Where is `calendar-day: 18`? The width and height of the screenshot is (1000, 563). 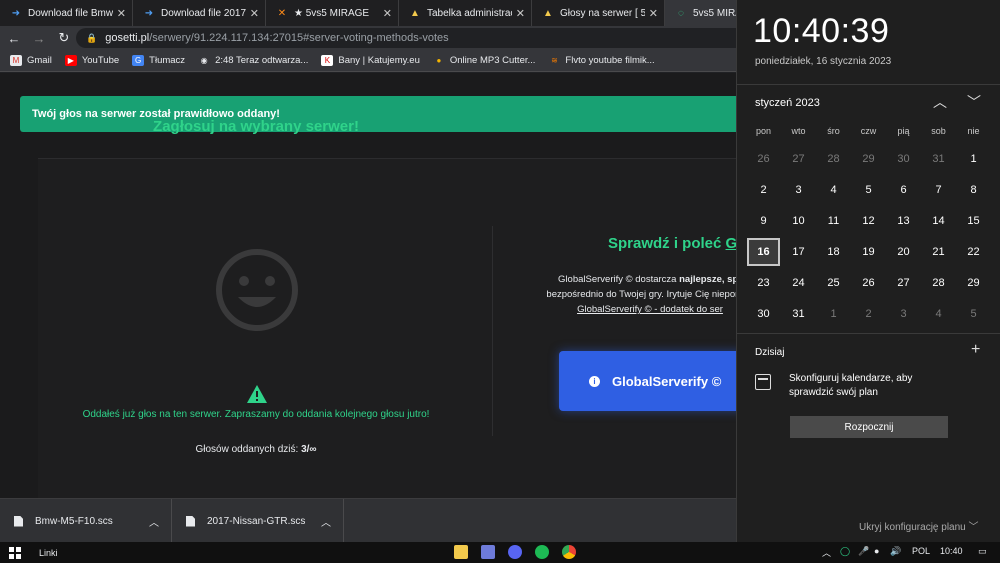 calendar-day: 18 is located at coordinates (833, 252).